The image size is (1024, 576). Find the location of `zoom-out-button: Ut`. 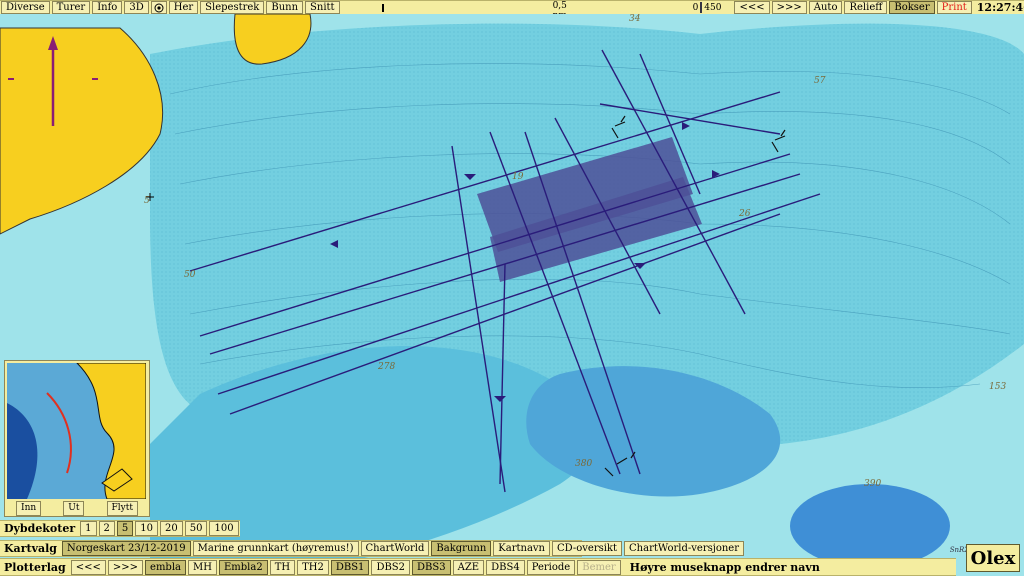

zoom-out-button: Ut is located at coordinates (74, 508).